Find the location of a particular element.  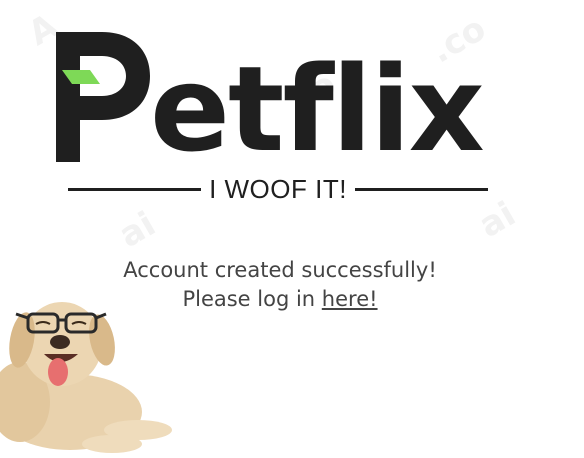

login-link: here! is located at coordinates (350, 299).